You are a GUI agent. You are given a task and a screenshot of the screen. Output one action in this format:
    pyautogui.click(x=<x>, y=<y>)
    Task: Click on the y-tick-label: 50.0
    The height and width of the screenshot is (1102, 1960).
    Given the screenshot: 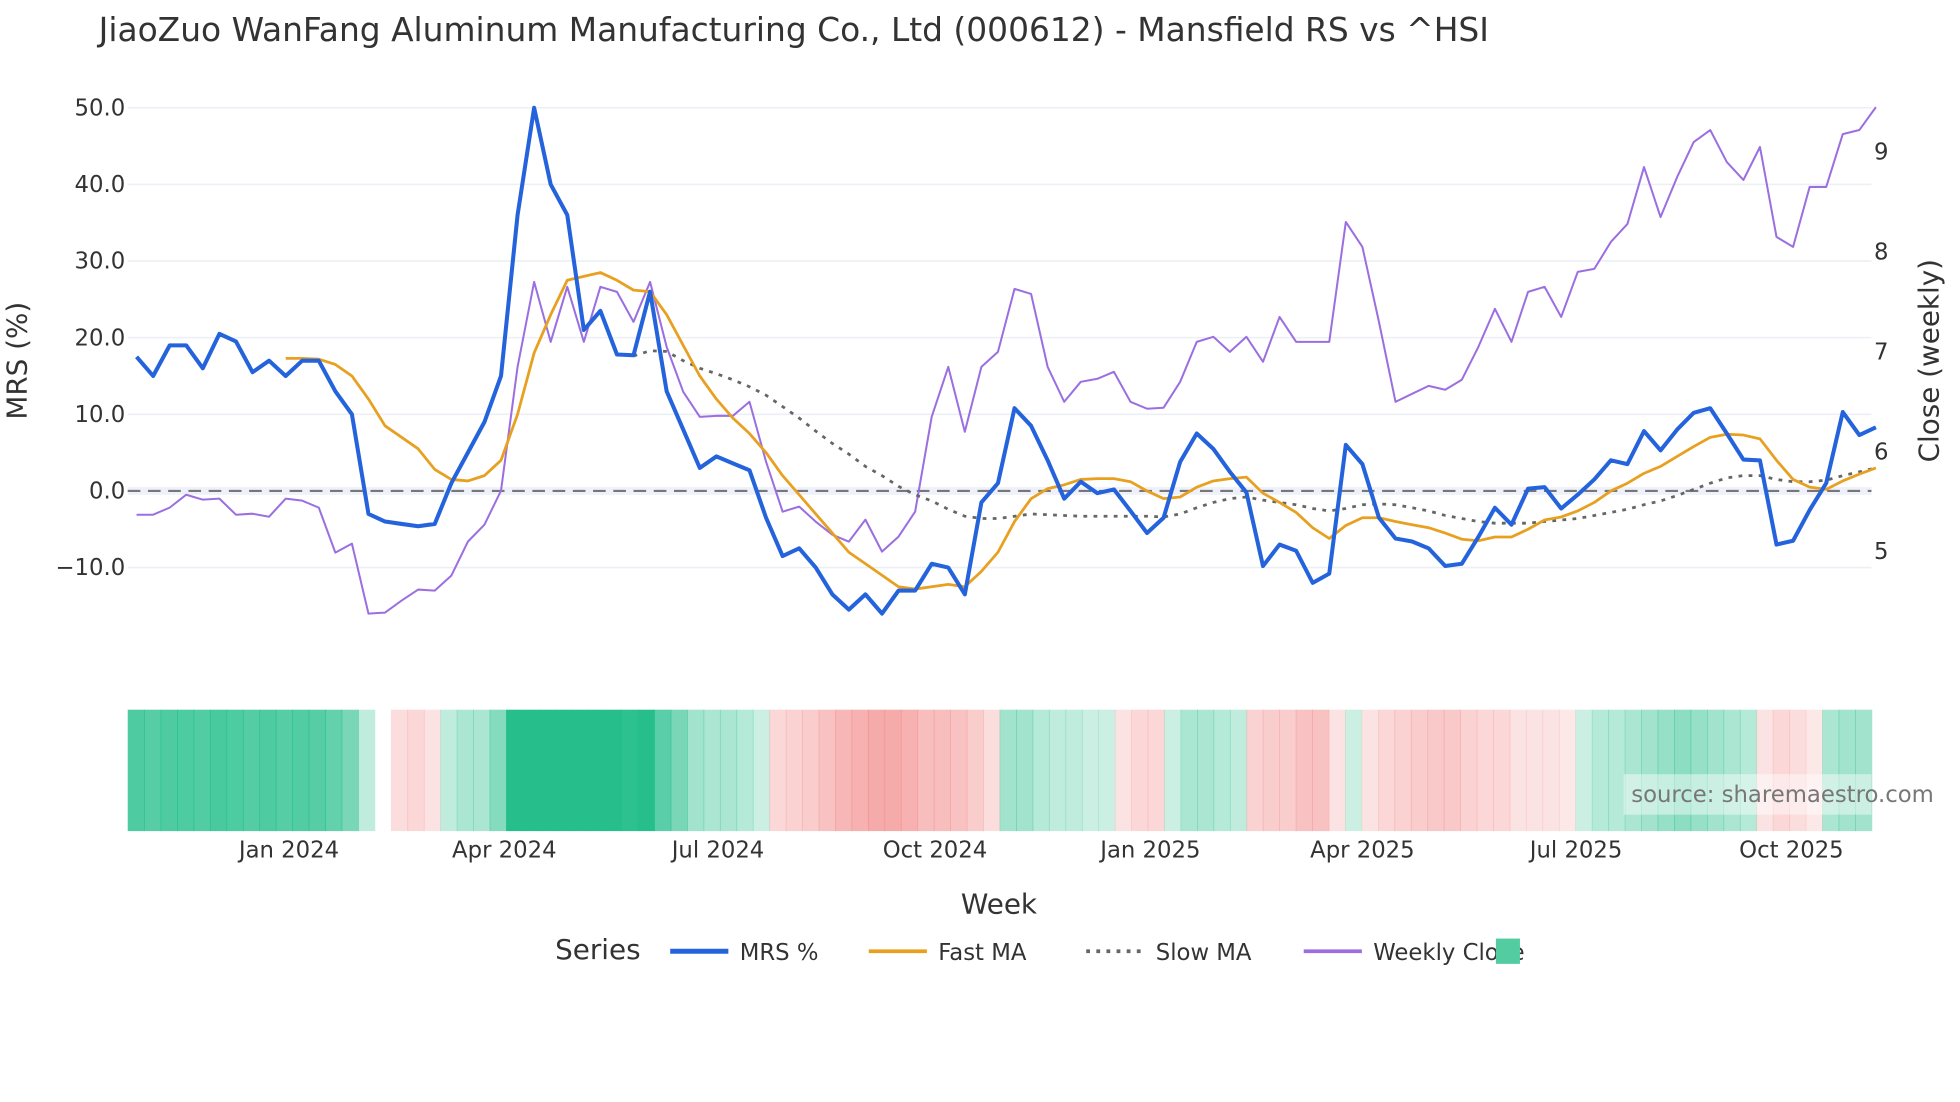 What is the action you would take?
    pyautogui.click(x=100, y=108)
    